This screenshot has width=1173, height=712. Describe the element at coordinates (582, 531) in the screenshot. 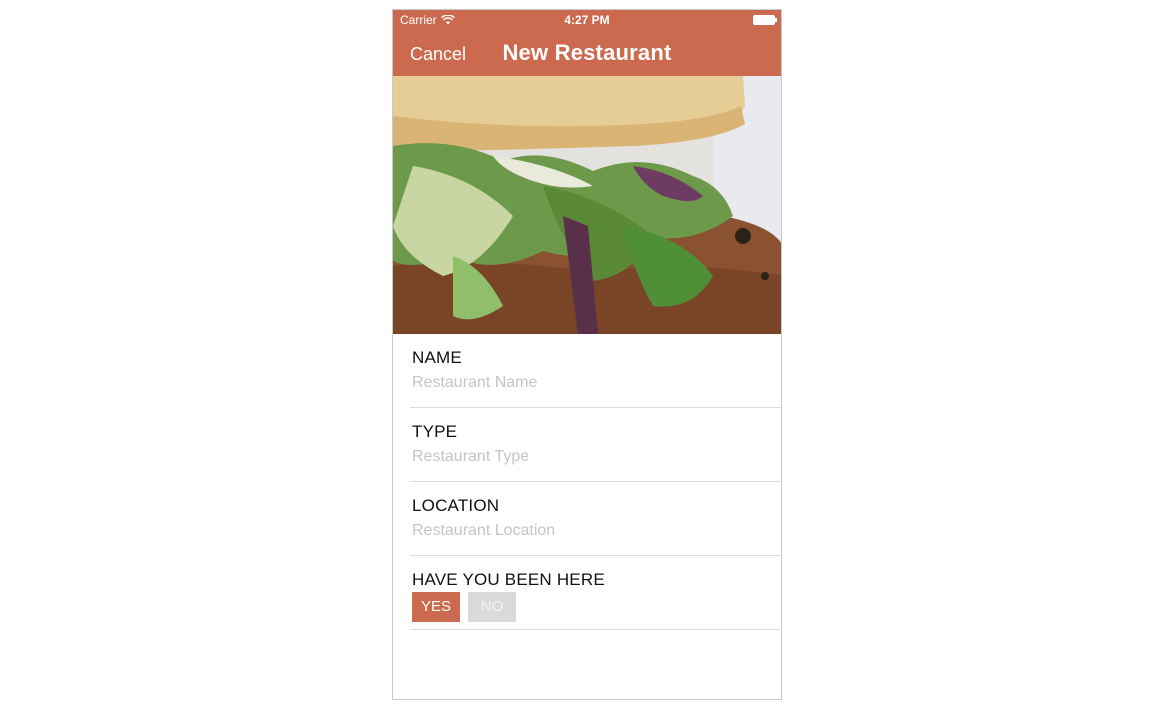

I see `location-input` at that location.